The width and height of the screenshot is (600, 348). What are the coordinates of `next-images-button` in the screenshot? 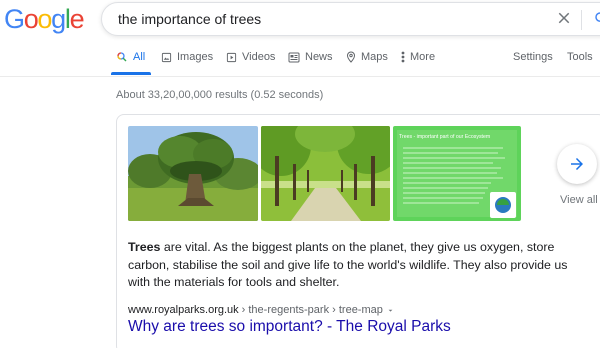 It's located at (577, 164).